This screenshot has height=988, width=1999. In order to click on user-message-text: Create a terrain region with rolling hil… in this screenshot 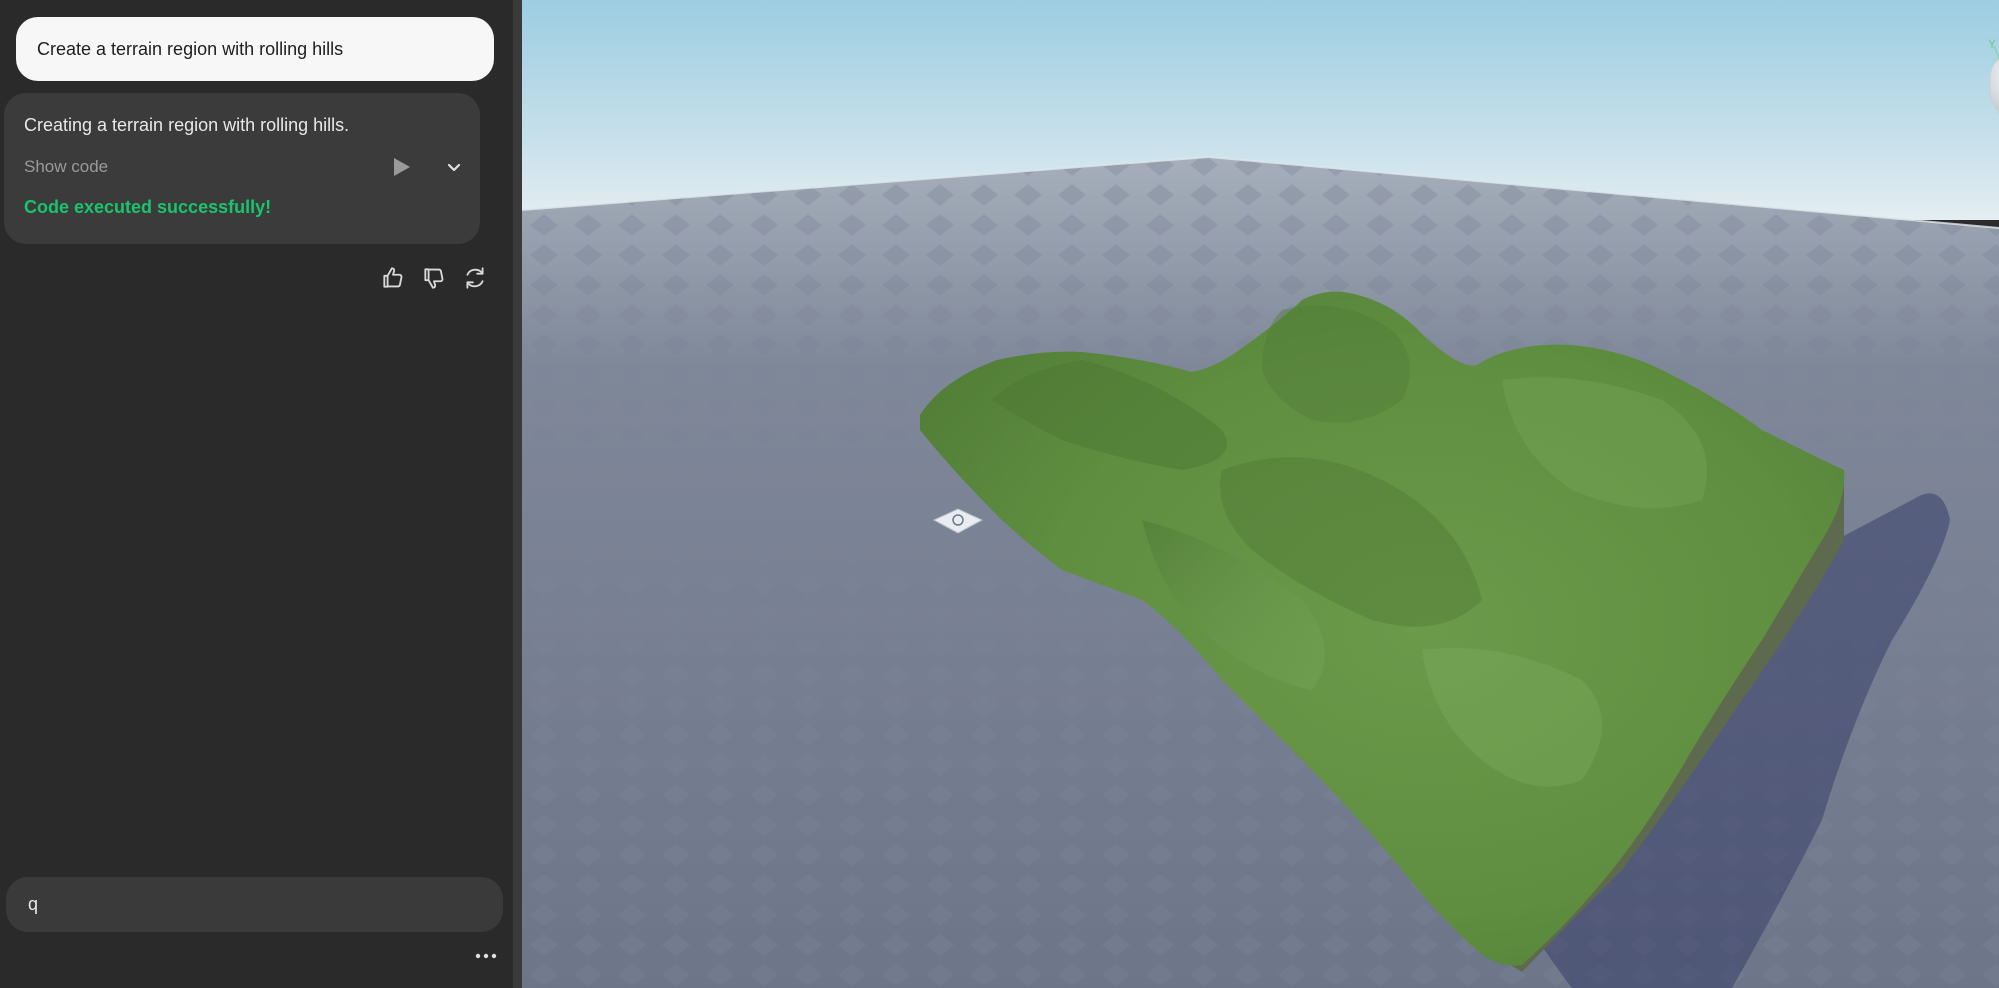, I will do `click(190, 48)`.